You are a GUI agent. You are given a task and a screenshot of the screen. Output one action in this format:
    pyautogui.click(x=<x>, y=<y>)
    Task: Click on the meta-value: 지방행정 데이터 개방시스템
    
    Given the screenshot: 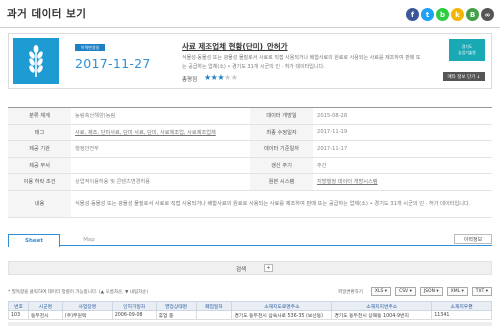 What is the action you would take?
    pyautogui.click(x=402, y=182)
    